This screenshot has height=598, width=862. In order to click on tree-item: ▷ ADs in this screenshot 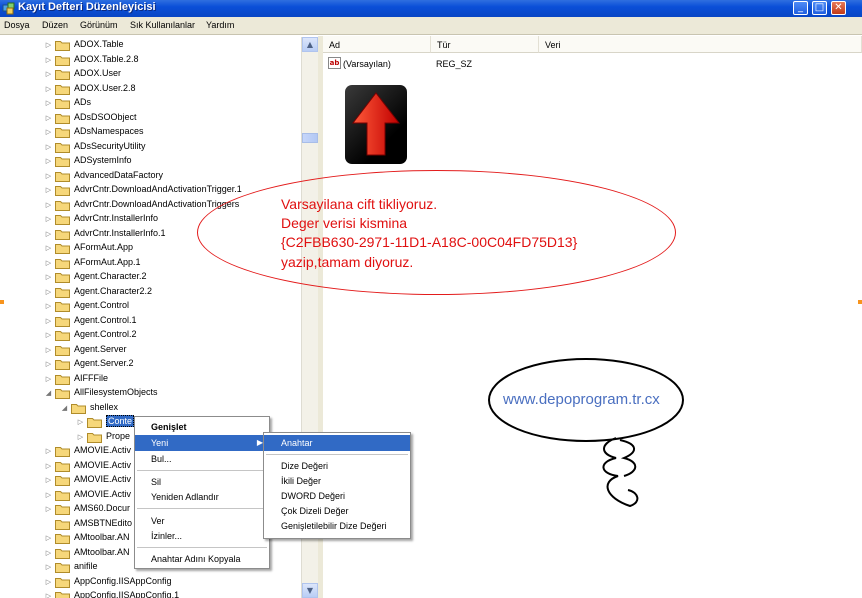, I will do `click(150, 103)`.